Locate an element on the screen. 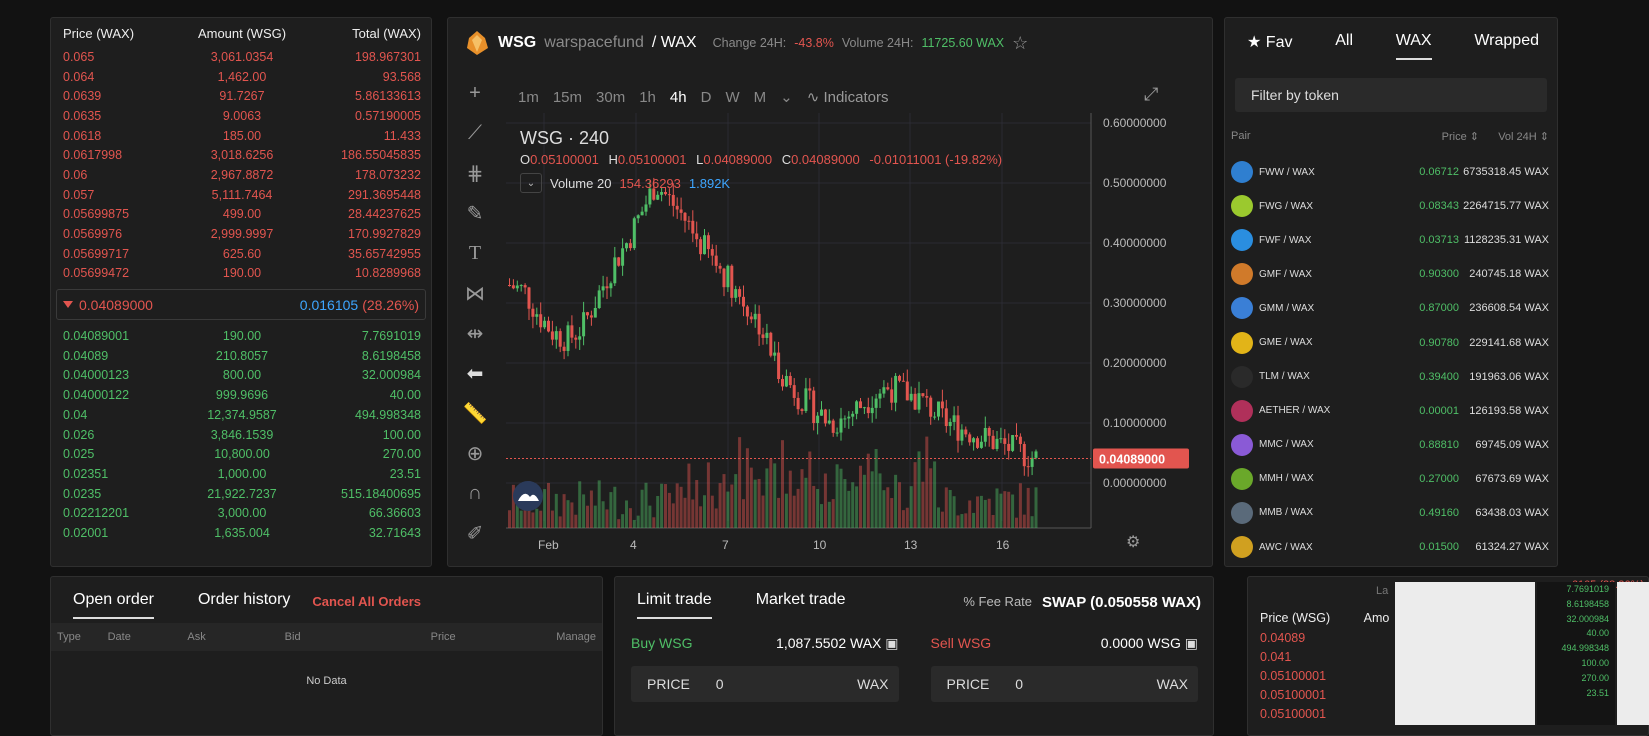 This screenshot has width=1649, height=736. order-book-row: 0.04 12,374.9587 494.998348 is located at coordinates (241, 415).